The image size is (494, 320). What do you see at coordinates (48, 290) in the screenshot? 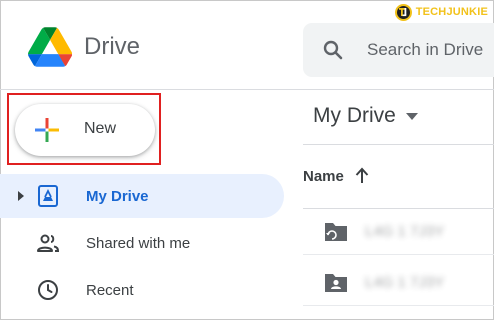
I see `clock-icon` at bounding box center [48, 290].